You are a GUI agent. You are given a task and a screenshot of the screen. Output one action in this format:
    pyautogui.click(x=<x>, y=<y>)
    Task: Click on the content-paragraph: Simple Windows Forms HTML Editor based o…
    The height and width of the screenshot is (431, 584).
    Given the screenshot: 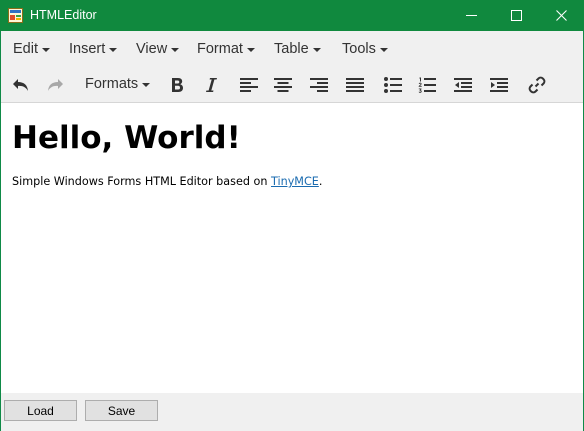 What is the action you would take?
    pyautogui.click(x=167, y=181)
    